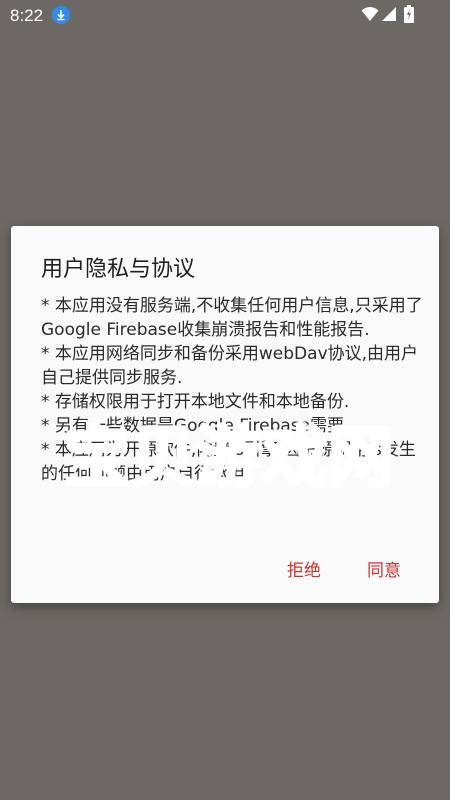  What do you see at coordinates (27, 15) in the screenshot?
I see `status-time: 8:22` at bounding box center [27, 15].